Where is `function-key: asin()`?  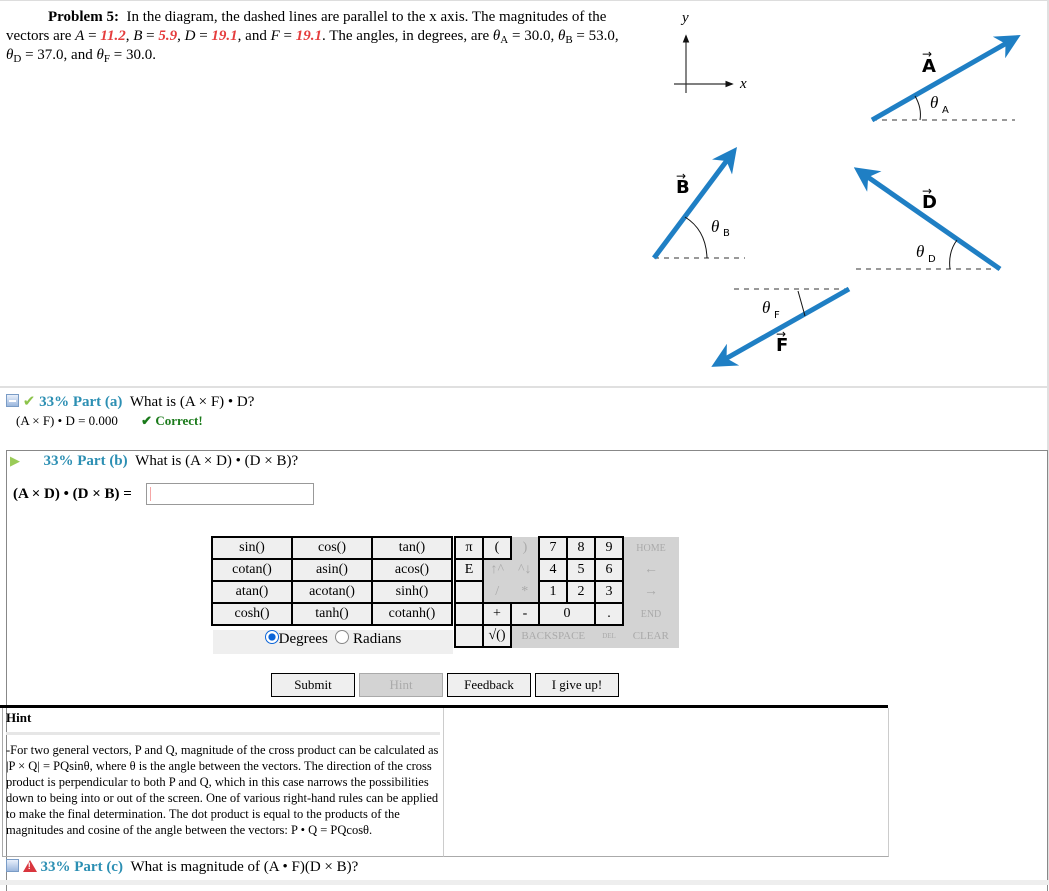 function-key: asin() is located at coordinates (332, 570).